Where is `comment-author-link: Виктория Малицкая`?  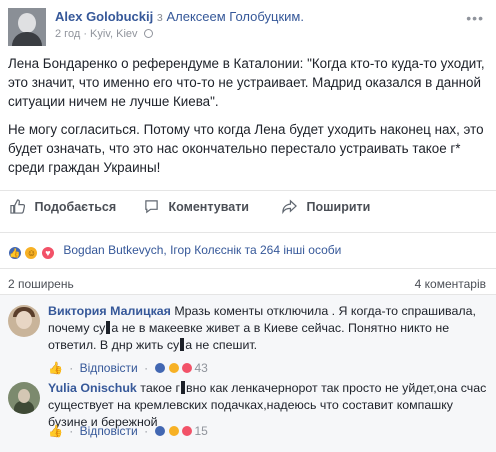
comment-author-link: Виктория Малицкая is located at coordinates (109, 311).